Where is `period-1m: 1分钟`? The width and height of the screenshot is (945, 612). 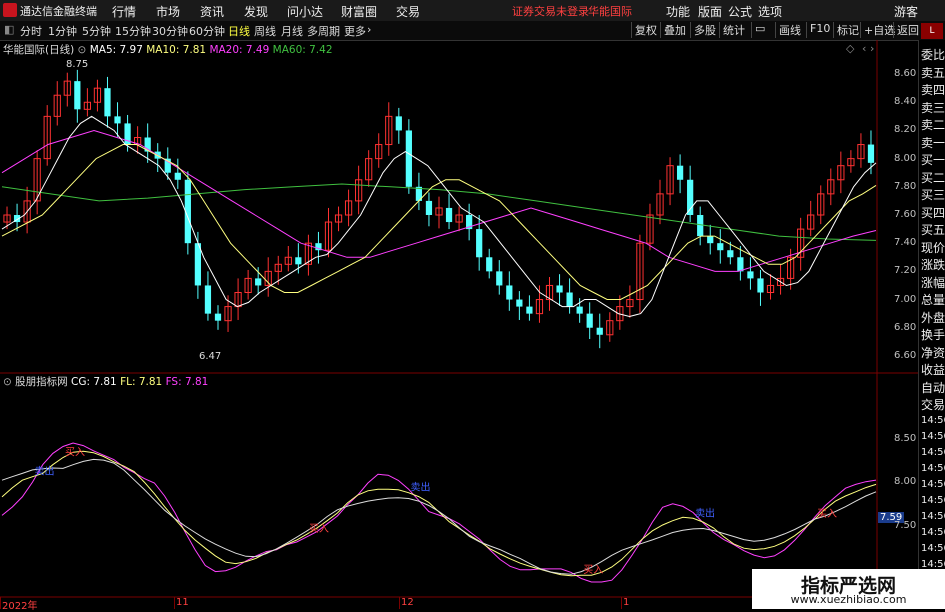
period-1m: 1分钟 is located at coordinates (62, 31).